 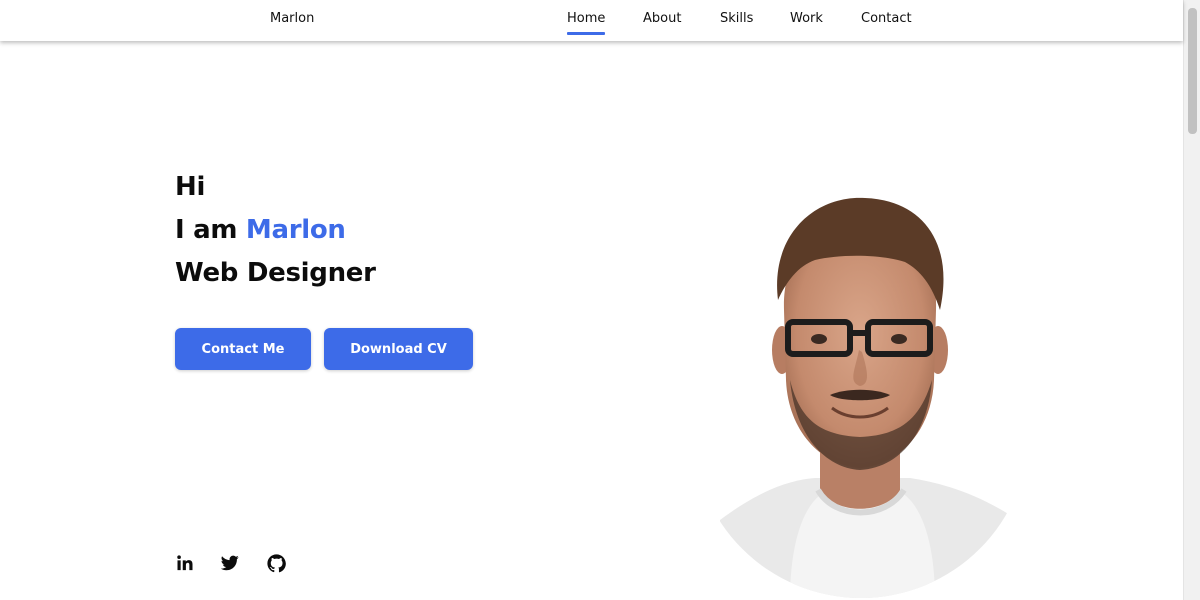 What do you see at coordinates (230, 563) in the screenshot?
I see `twitter-icon` at bounding box center [230, 563].